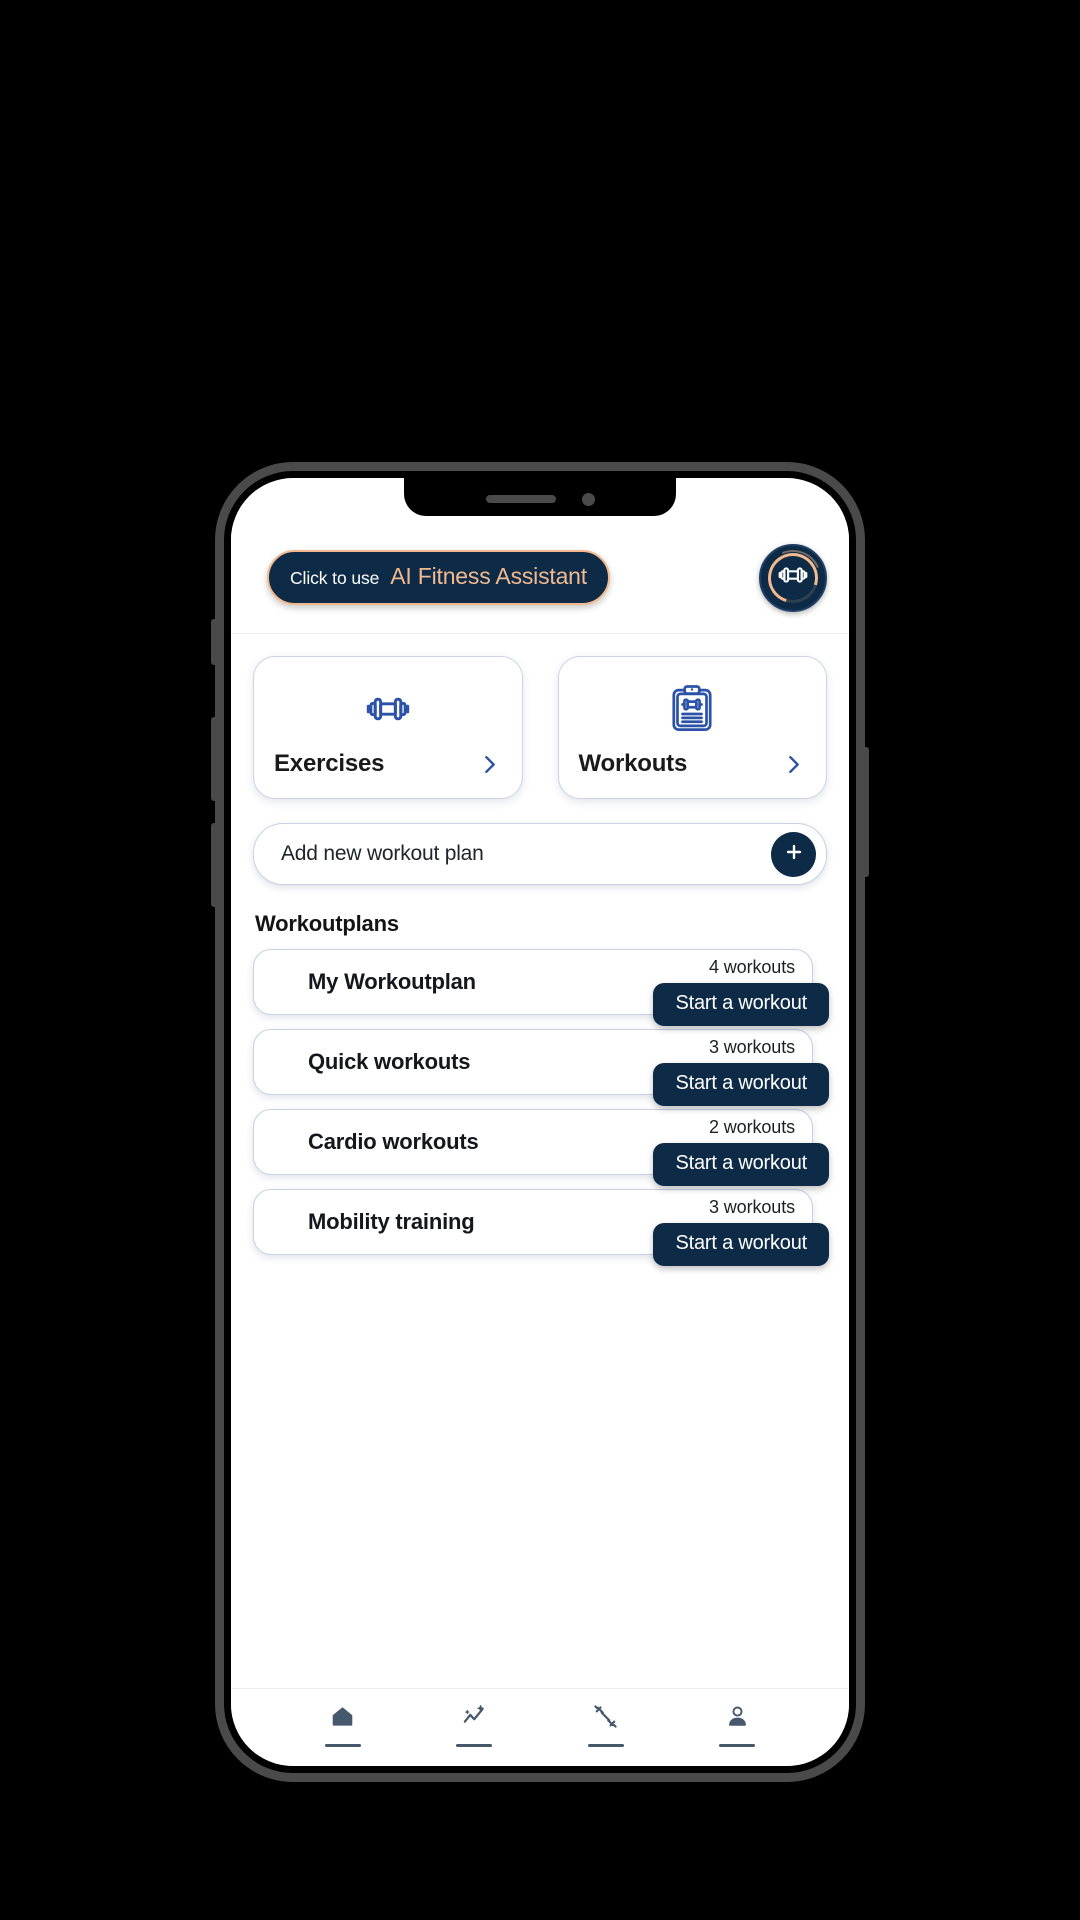  Describe the element at coordinates (588, 499) in the screenshot. I see `front-camera-icon` at that location.